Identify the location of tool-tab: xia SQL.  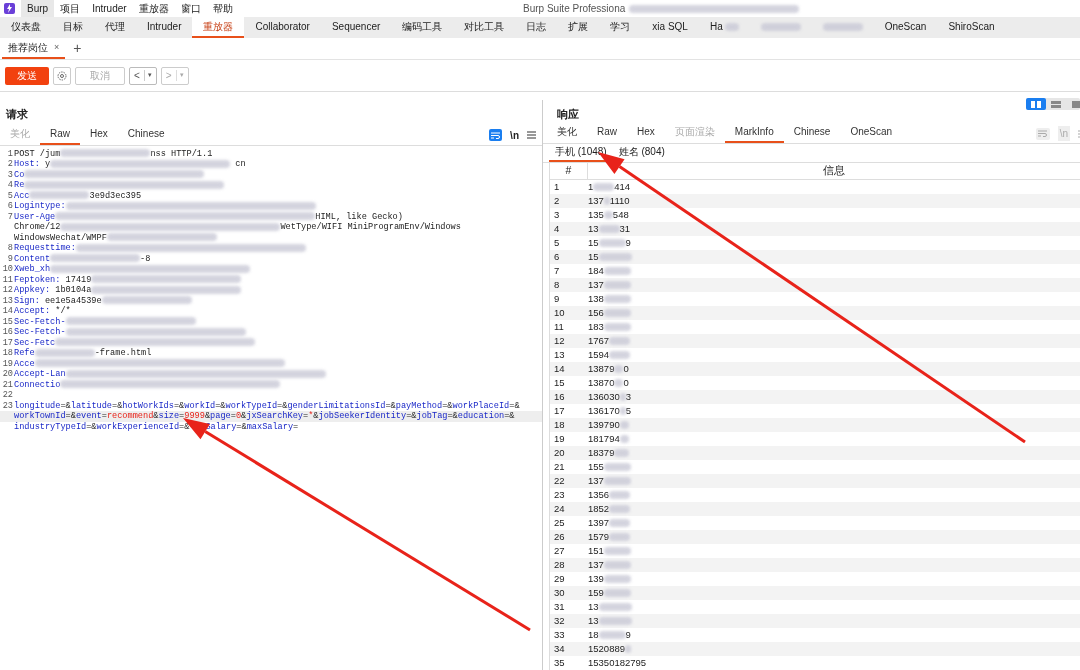
(670, 27).